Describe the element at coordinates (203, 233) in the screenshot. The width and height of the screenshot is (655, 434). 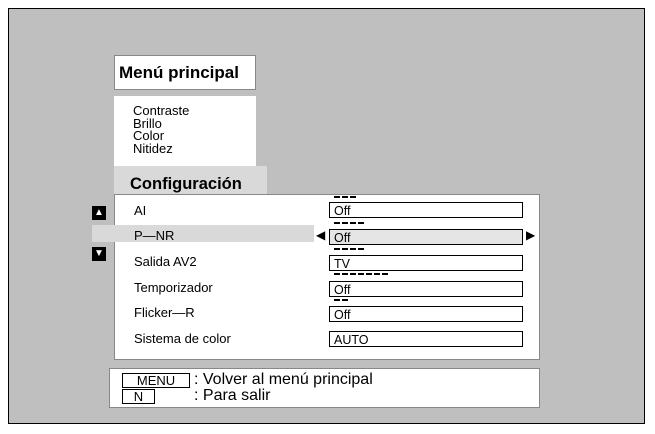
I see `selected-row-highlight` at that location.